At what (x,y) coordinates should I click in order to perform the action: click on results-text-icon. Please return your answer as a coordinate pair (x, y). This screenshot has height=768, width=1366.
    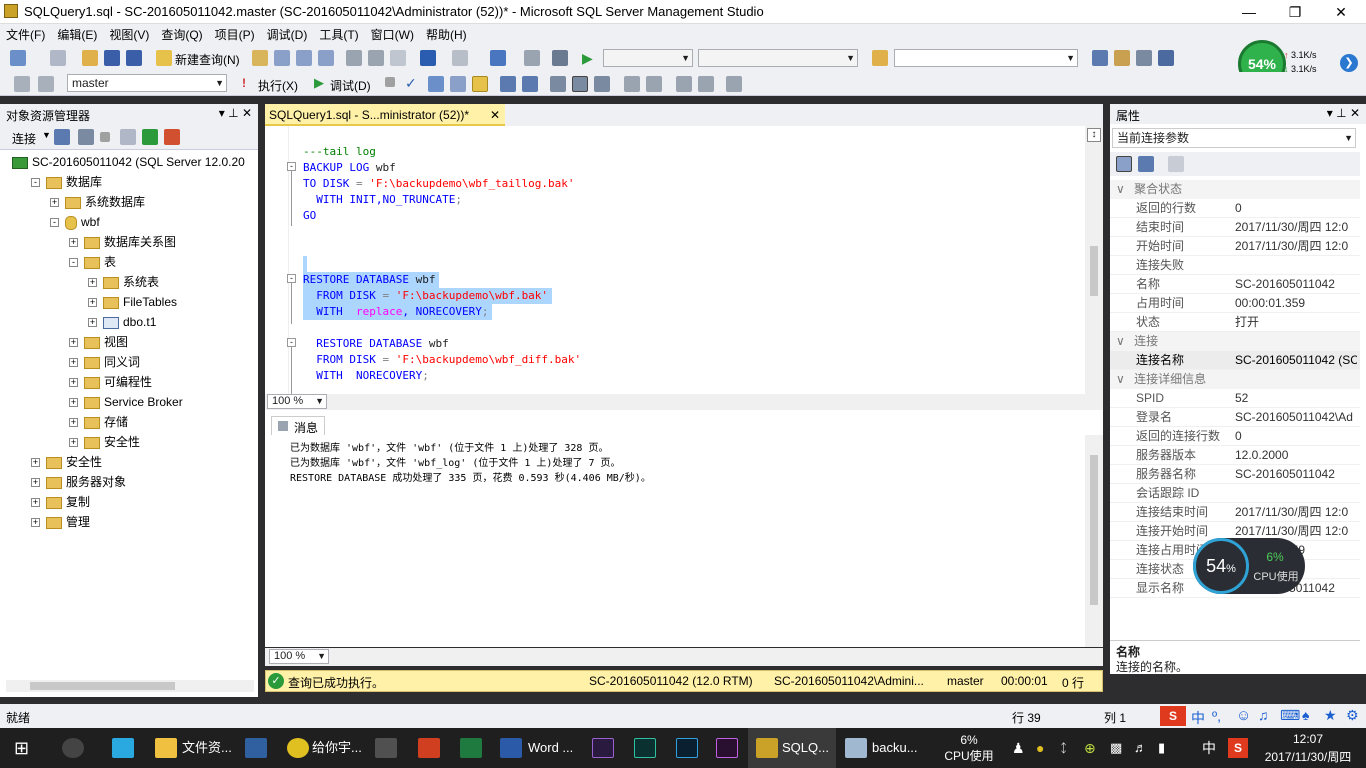
    Looking at the image, I should click on (558, 84).